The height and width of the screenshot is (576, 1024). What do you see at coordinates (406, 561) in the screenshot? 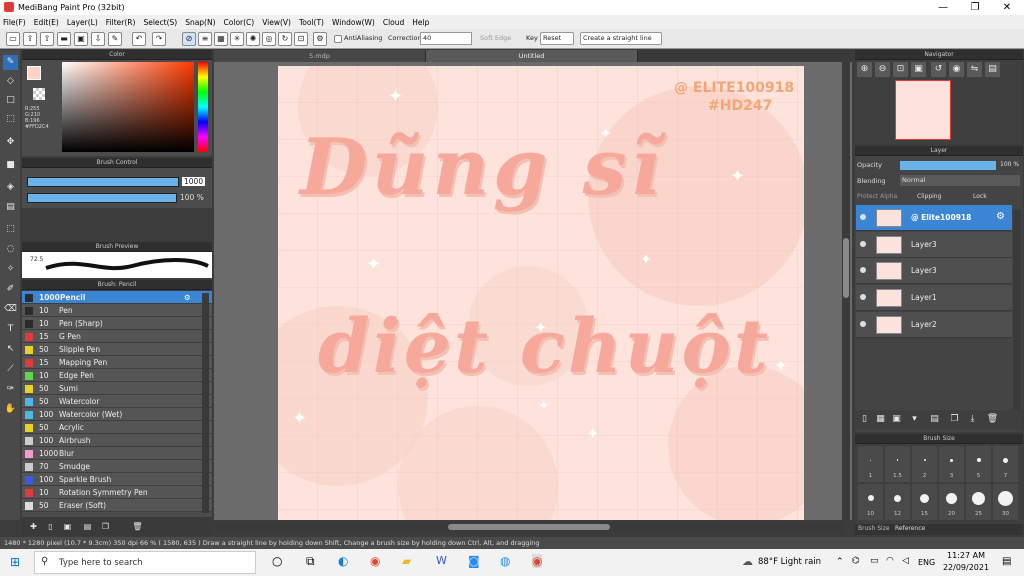
I see `file-explorer-icon: ▰` at bounding box center [406, 561].